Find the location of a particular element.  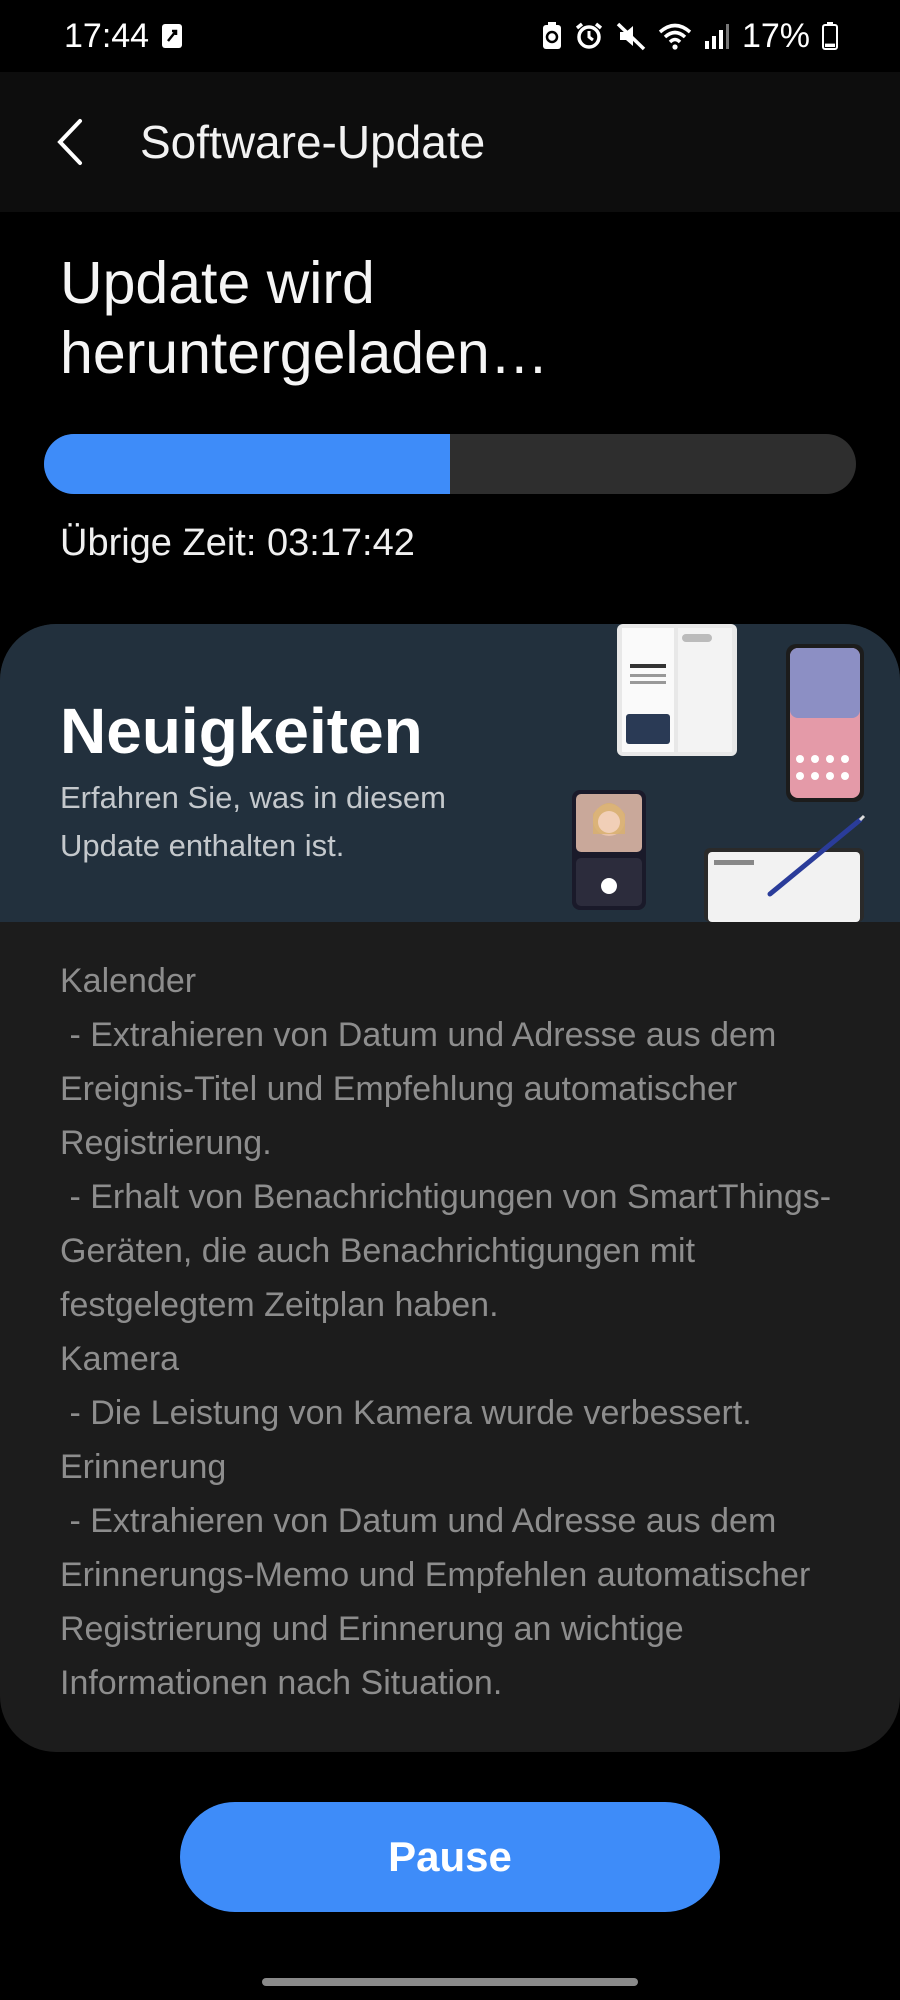

time-remaining: Übrige Zeit: 03:17:42 is located at coordinates (237, 543).